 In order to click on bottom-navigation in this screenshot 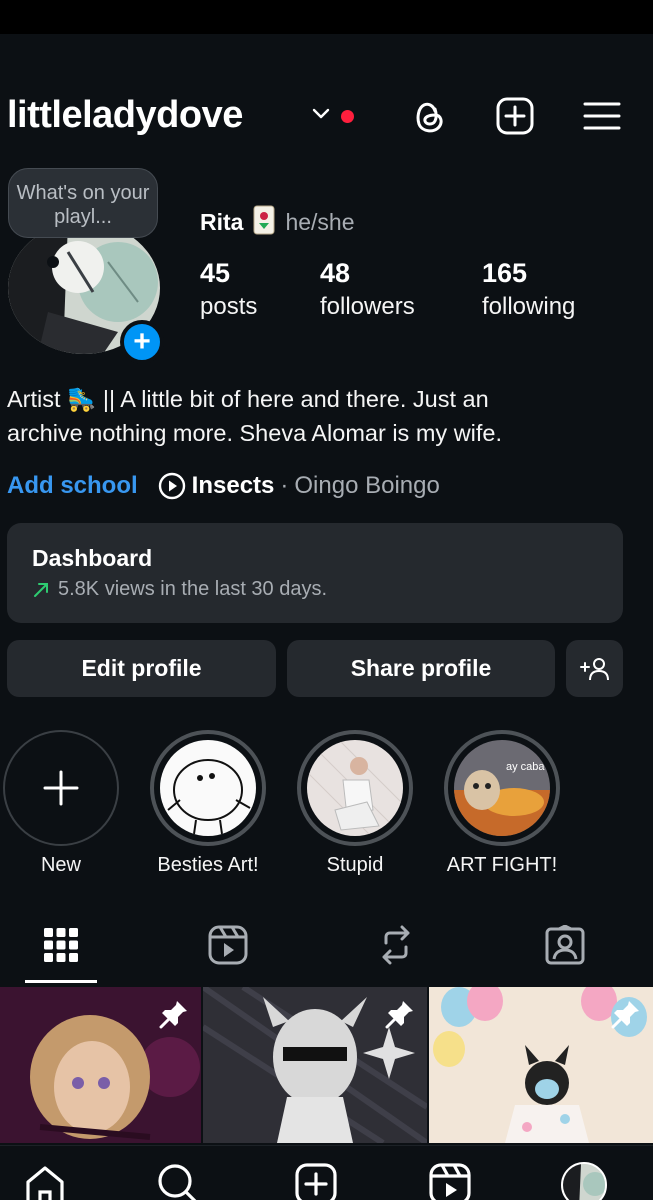, I will do `click(326, 1172)`.